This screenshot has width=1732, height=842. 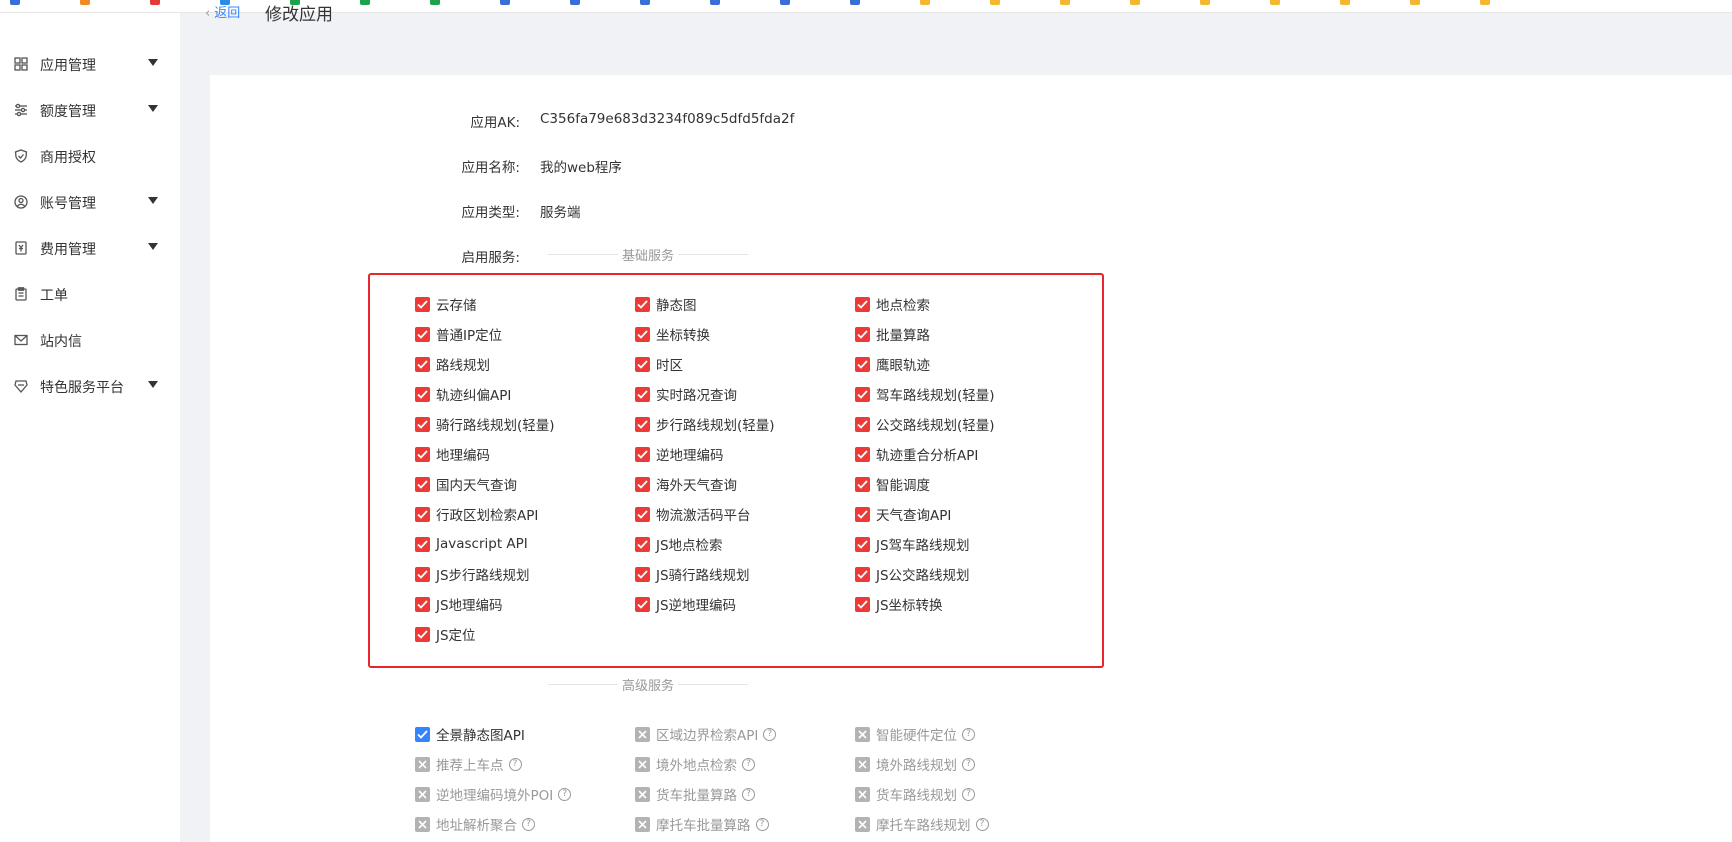 What do you see at coordinates (892, 304) in the screenshot?
I see `basic-service-option: 地点检索` at bounding box center [892, 304].